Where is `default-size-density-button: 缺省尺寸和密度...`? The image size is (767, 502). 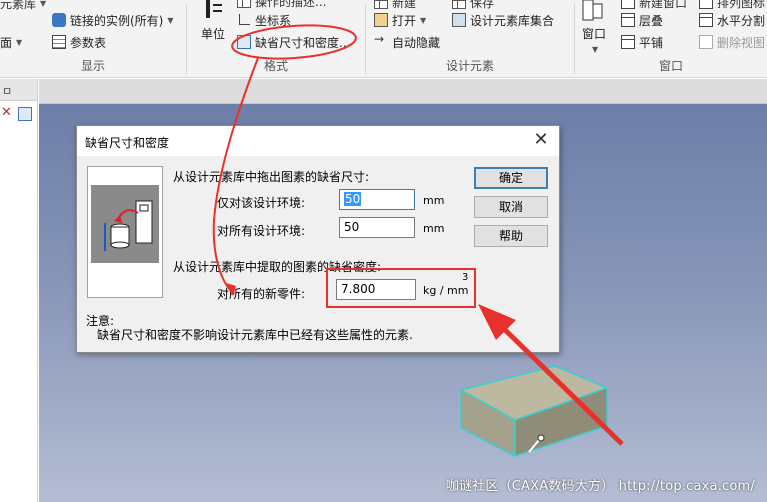
default-size-density-button: 缺省尺寸和密度... is located at coordinates (293, 42).